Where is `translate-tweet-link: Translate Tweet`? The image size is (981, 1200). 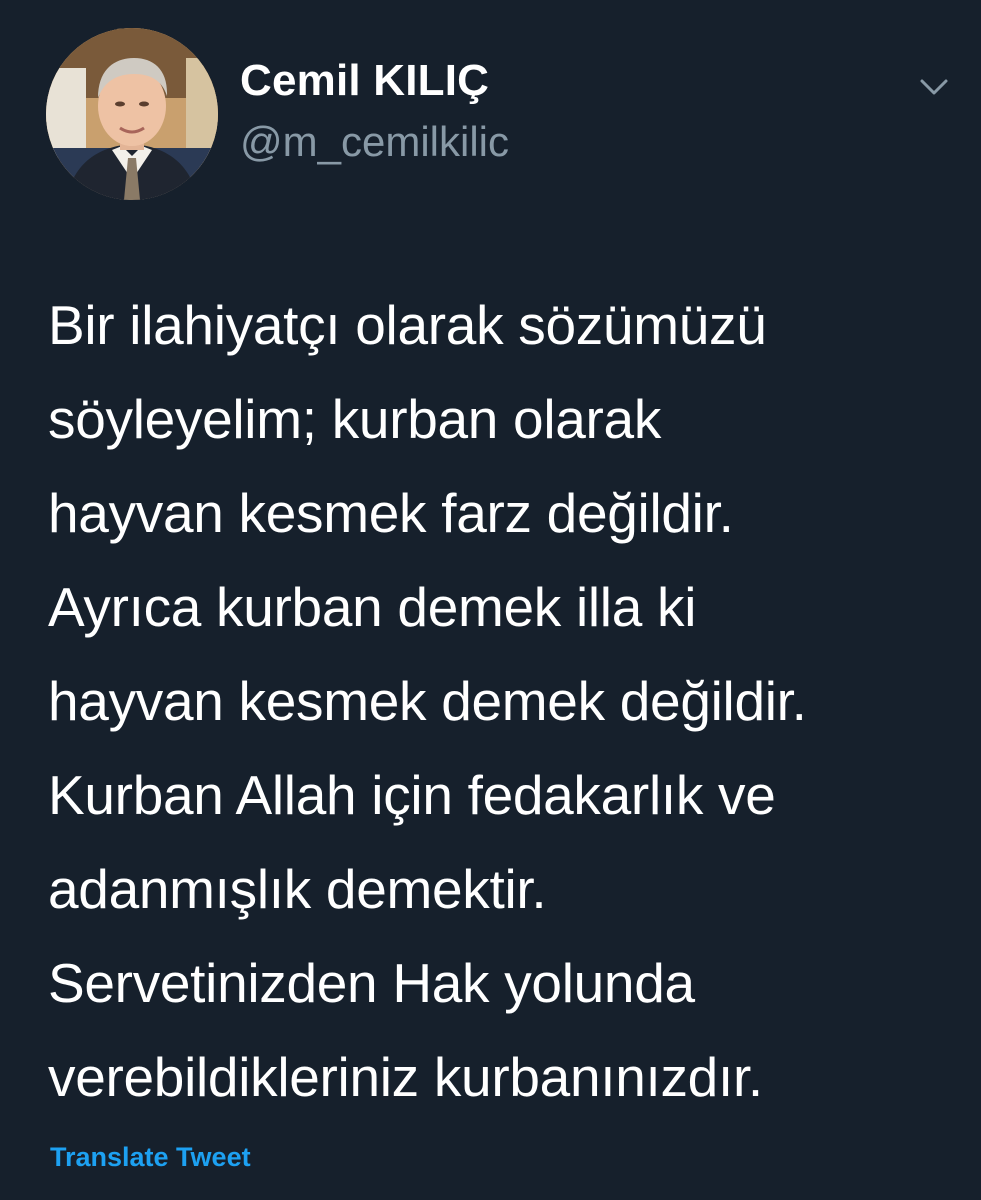
translate-tweet-link: Translate Tweet is located at coordinates (150, 1157).